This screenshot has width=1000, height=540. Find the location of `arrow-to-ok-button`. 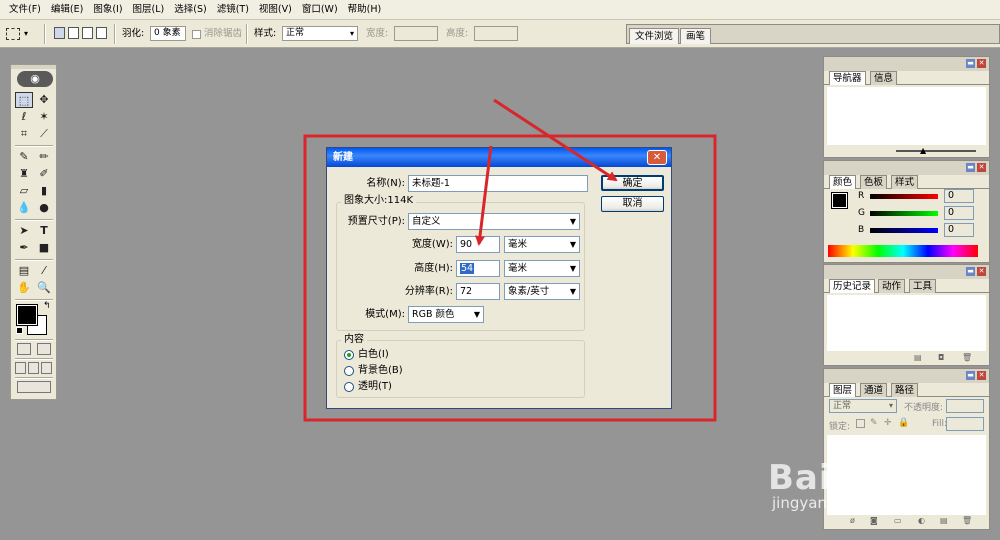

arrow-to-ok-button is located at coordinates (555, 140).